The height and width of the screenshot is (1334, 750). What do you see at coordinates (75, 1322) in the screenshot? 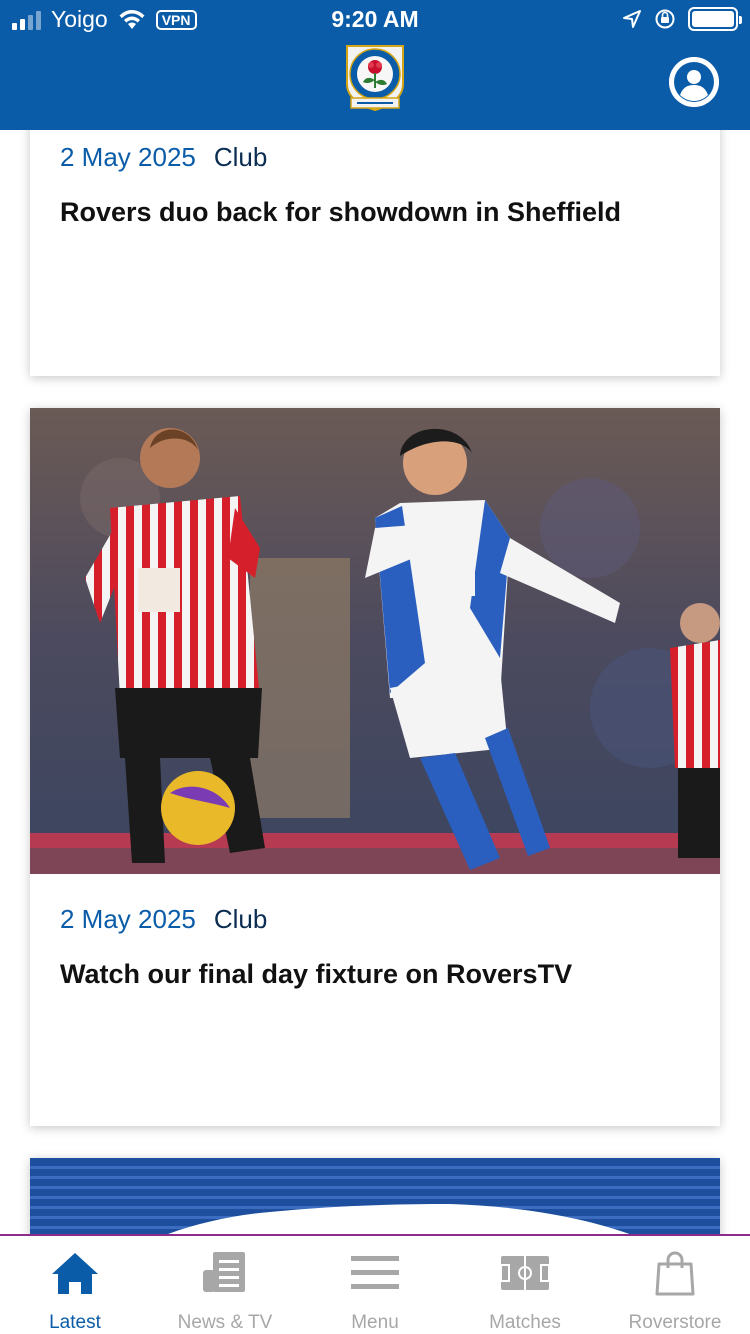
I see `tab-label: Latest` at bounding box center [75, 1322].